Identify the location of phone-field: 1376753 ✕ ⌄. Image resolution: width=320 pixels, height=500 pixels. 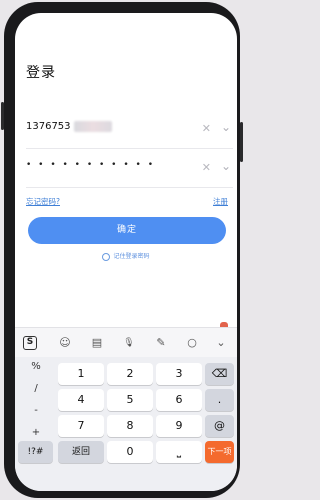
(129, 130).